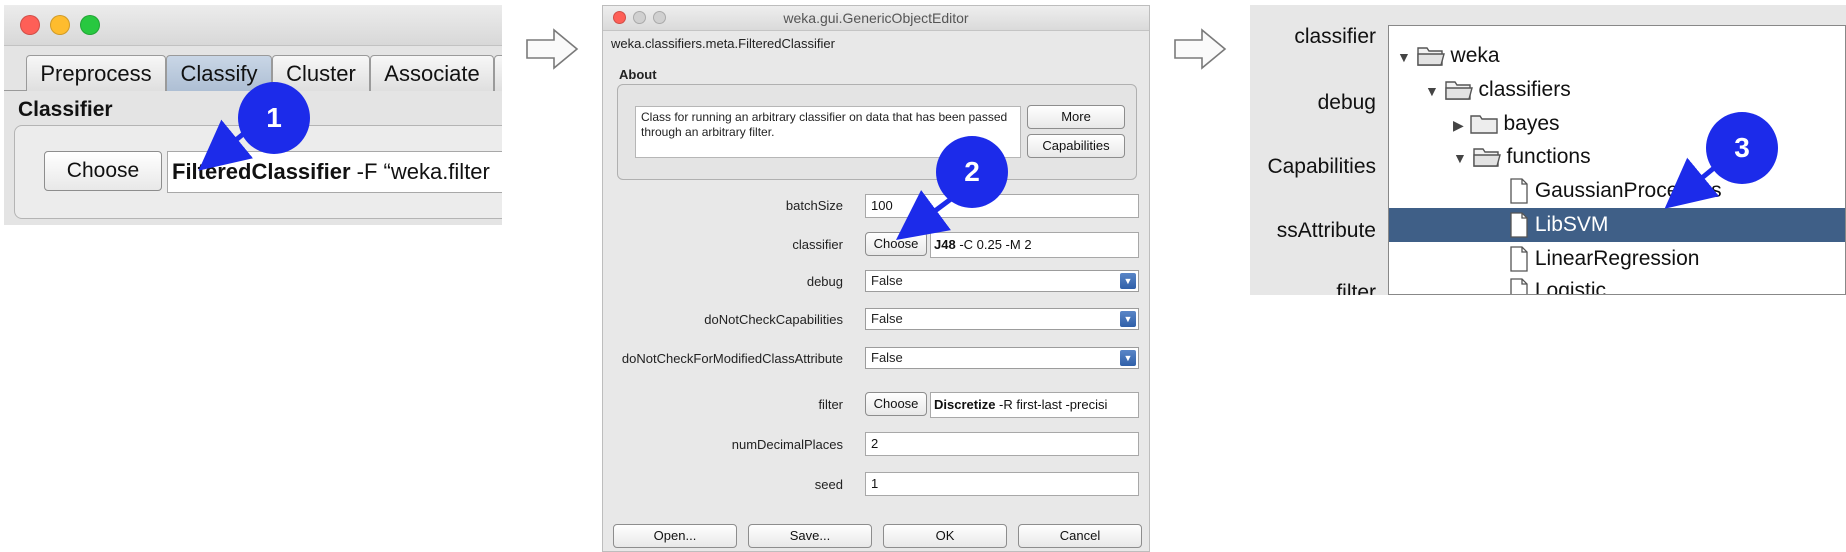 The height and width of the screenshot is (552, 1846). What do you see at coordinates (972, 172) in the screenshot?
I see `step-badge-2: 2` at bounding box center [972, 172].